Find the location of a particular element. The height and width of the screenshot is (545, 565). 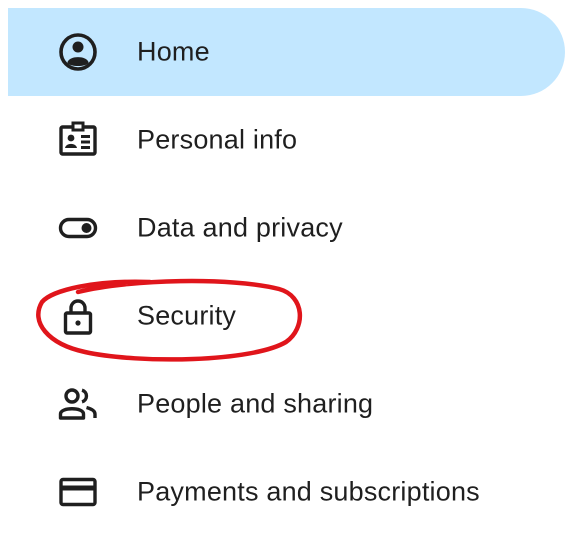

sidebar-item-label: Payments and subscriptions is located at coordinates (308, 491).